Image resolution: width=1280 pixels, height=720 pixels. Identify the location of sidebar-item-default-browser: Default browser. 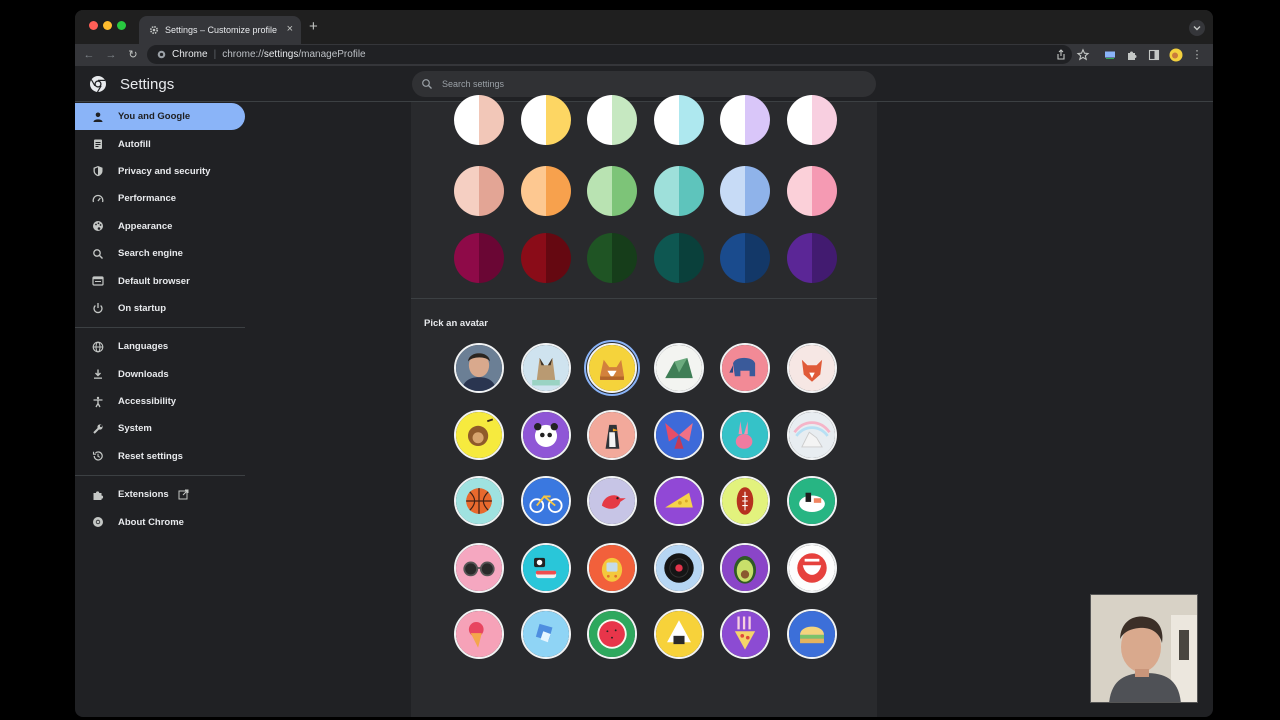
(161, 280).